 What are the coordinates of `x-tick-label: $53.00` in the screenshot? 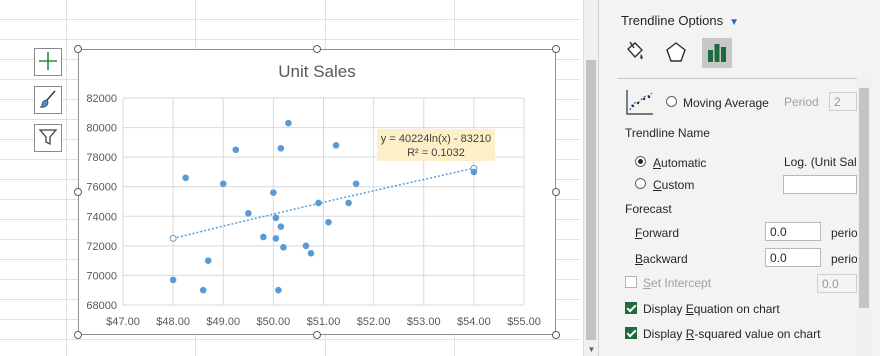 It's located at (424, 322).